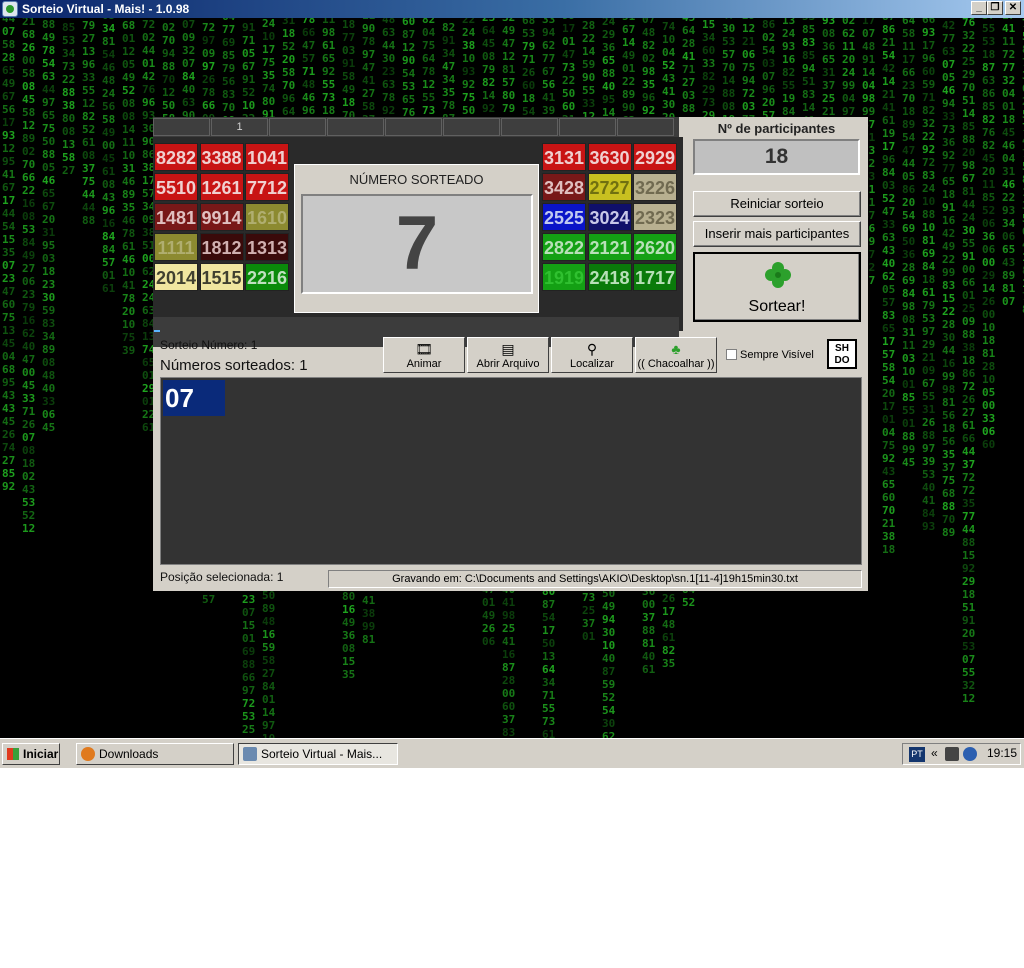 The width and height of the screenshot is (1024, 968). Describe the element at coordinates (655, 187) in the screenshot. I see `participant-number-cell: 3226` at that location.